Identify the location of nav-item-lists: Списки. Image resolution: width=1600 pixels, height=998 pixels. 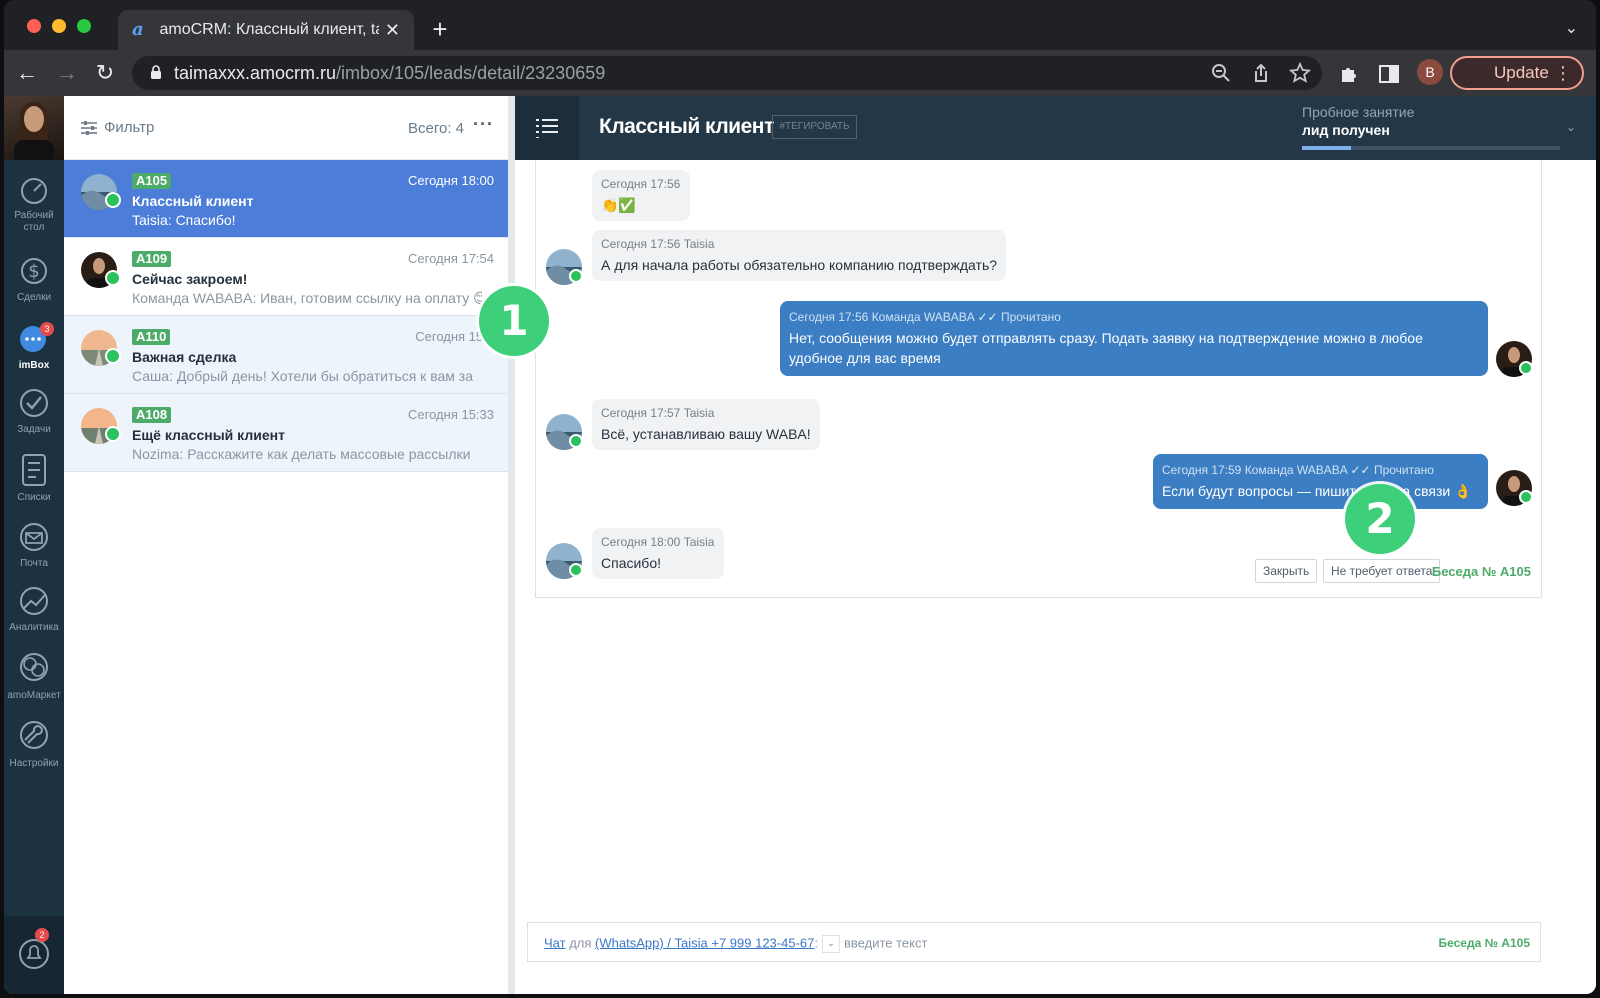
(34, 478).